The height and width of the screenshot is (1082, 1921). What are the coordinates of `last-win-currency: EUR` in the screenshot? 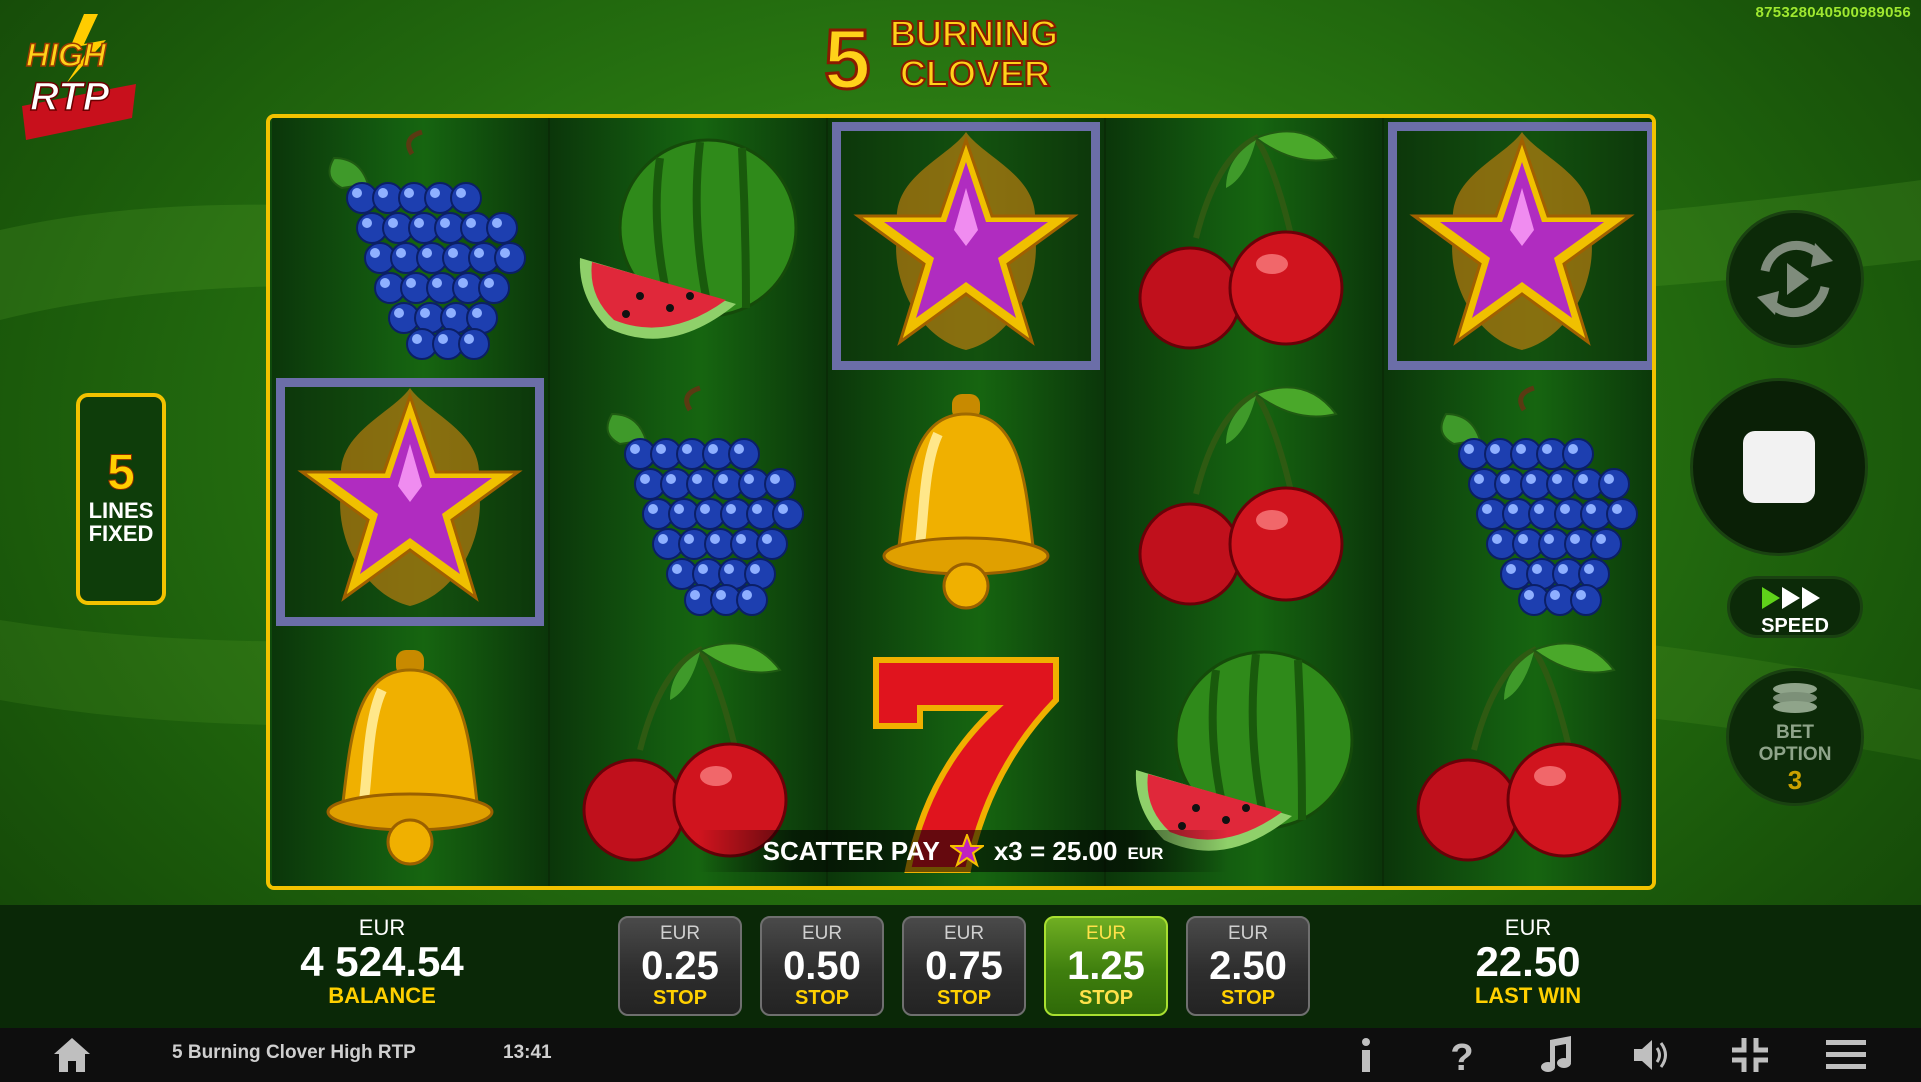 It's located at (1528, 927).